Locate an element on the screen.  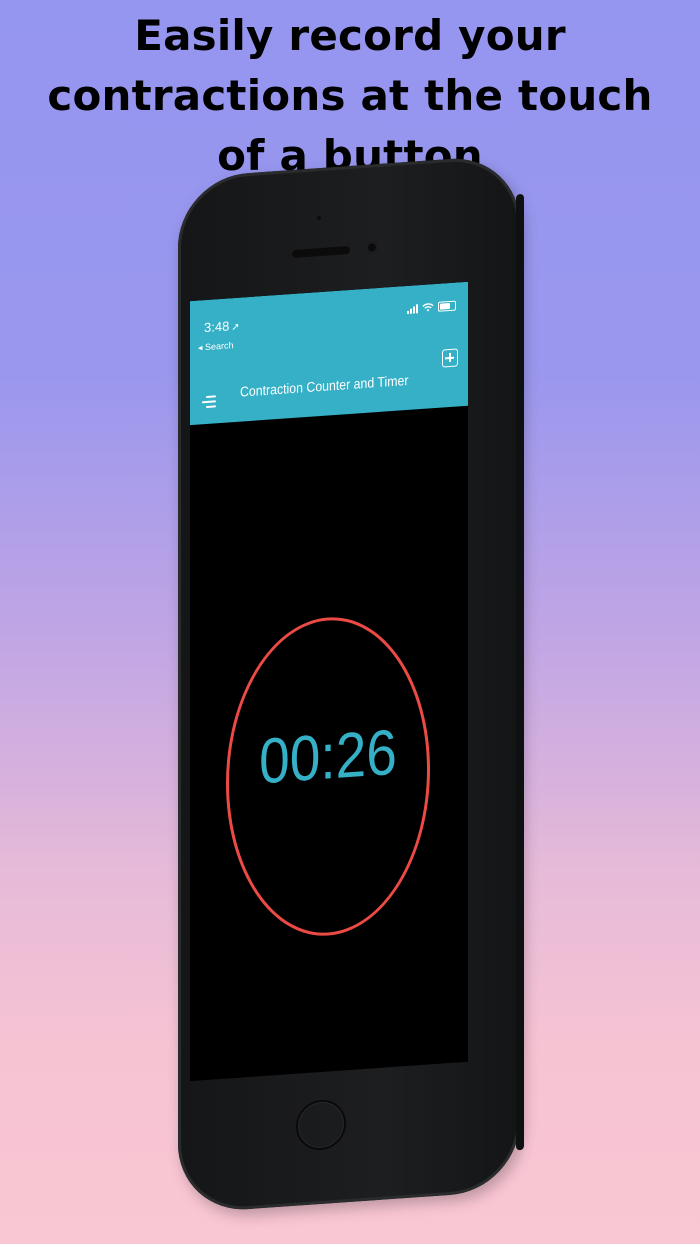
battery-icon is located at coordinates (447, 306).